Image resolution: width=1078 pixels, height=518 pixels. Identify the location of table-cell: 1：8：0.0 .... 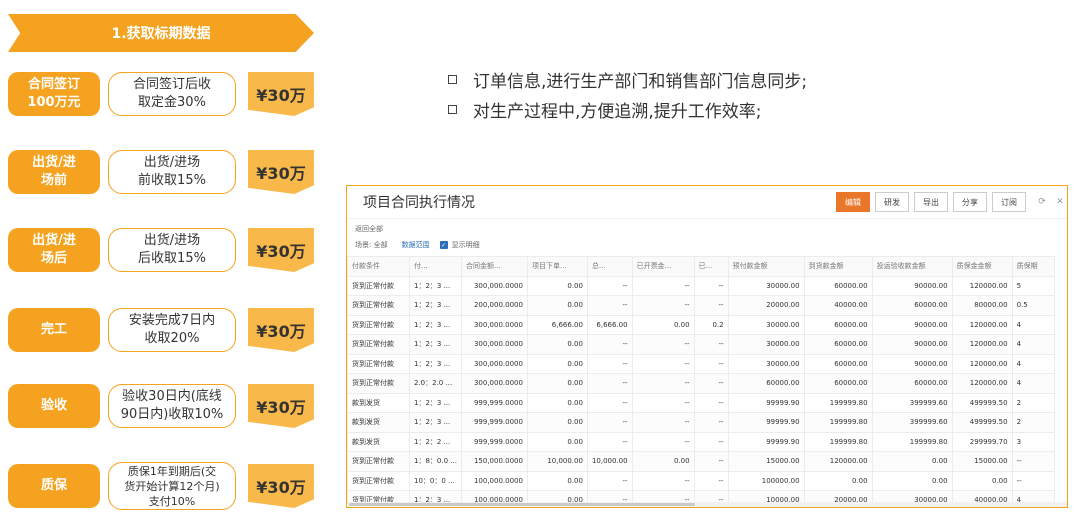
(435, 461).